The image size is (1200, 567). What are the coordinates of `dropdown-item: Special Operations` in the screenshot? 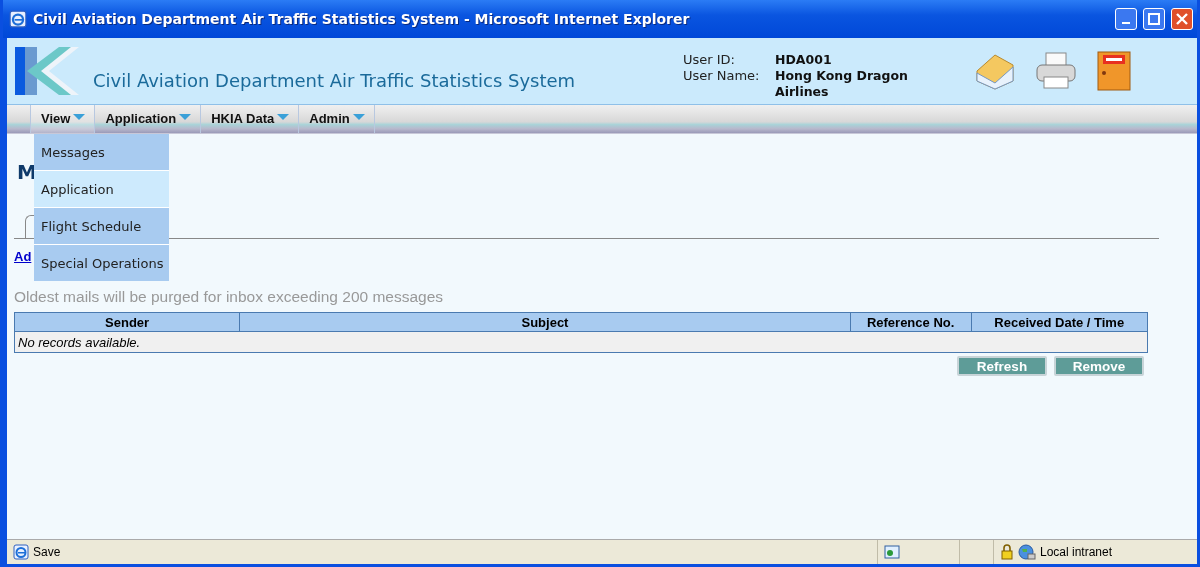 It's located at (101, 263).